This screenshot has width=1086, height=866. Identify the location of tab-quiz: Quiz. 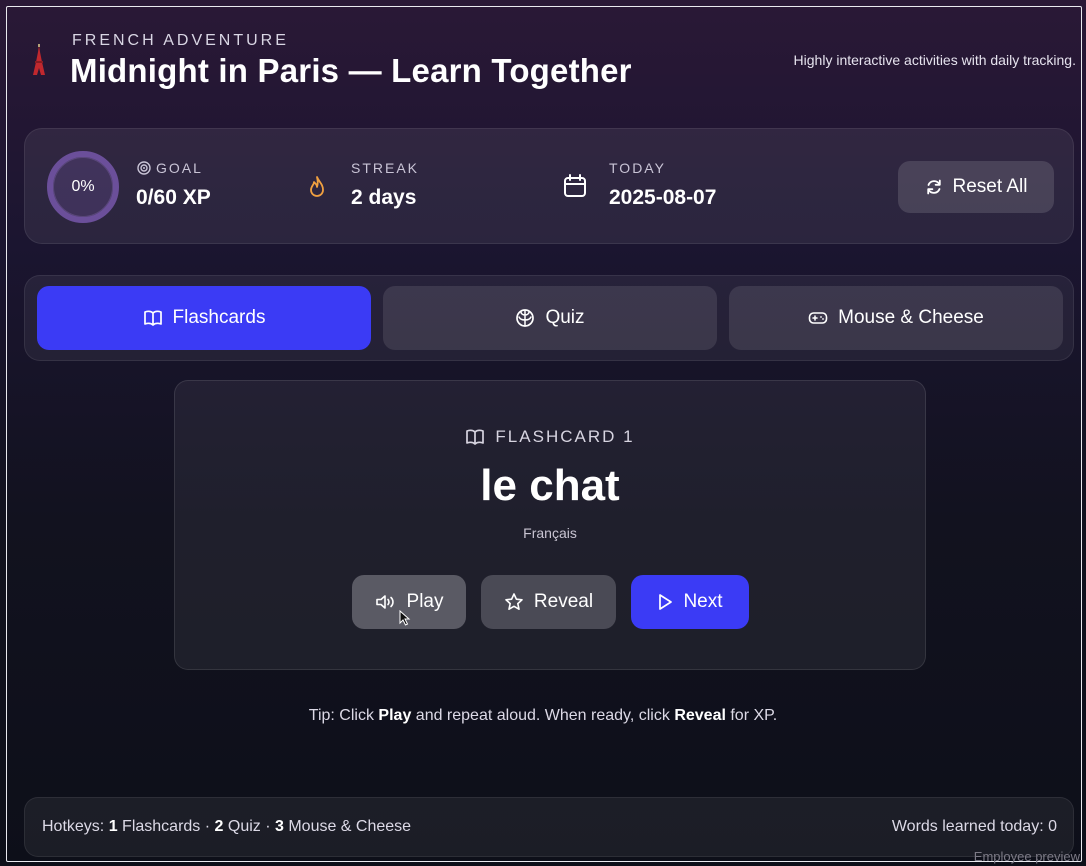
(550, 318).